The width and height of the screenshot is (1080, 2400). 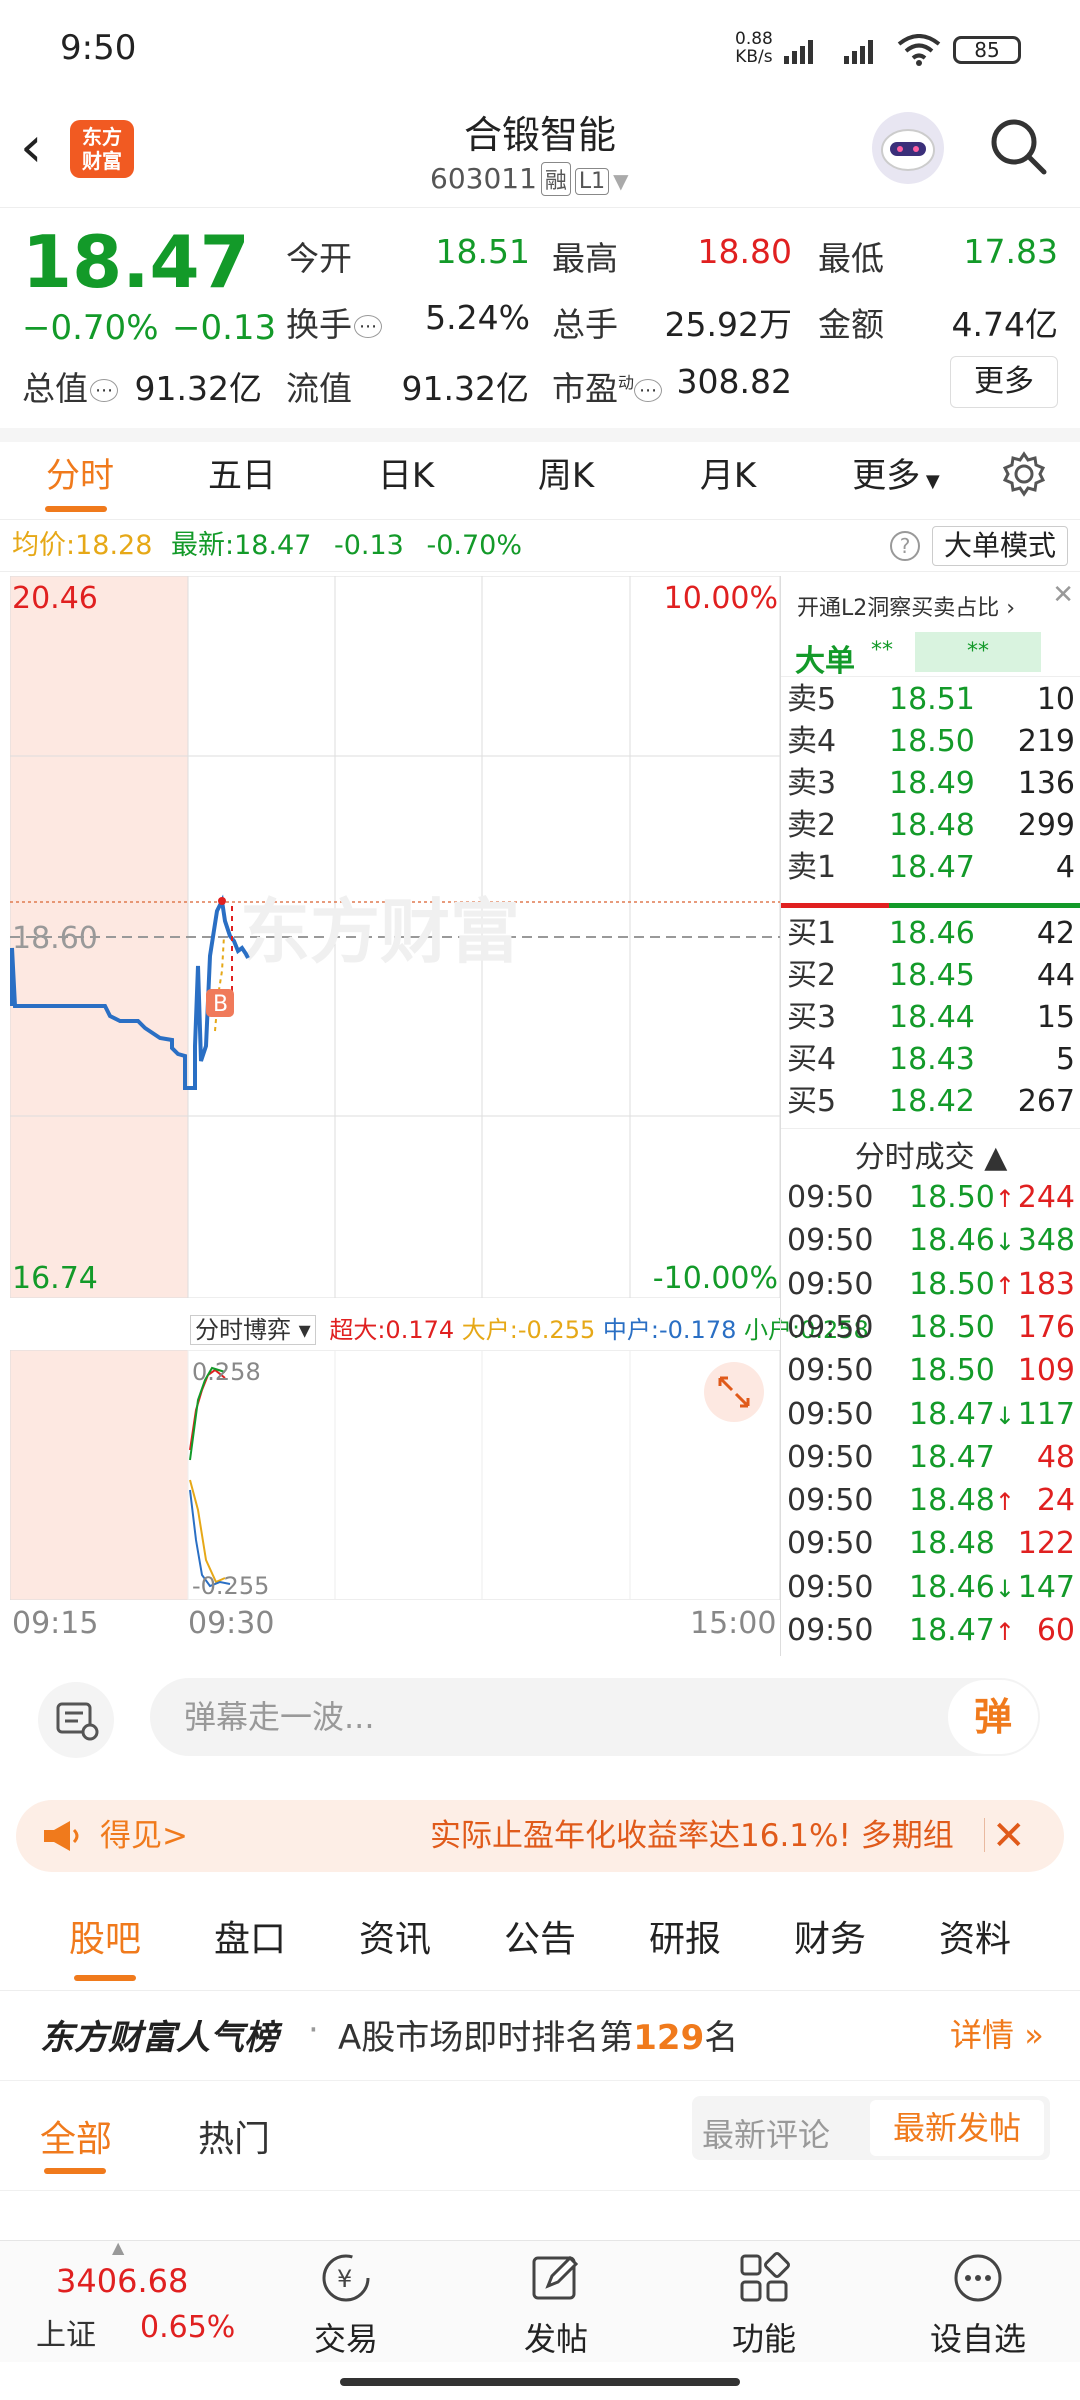 What do you see at coordinates (812, 699) in the screenshot?
I see `ask-level: 卖5` at bounding box center [812, 699].